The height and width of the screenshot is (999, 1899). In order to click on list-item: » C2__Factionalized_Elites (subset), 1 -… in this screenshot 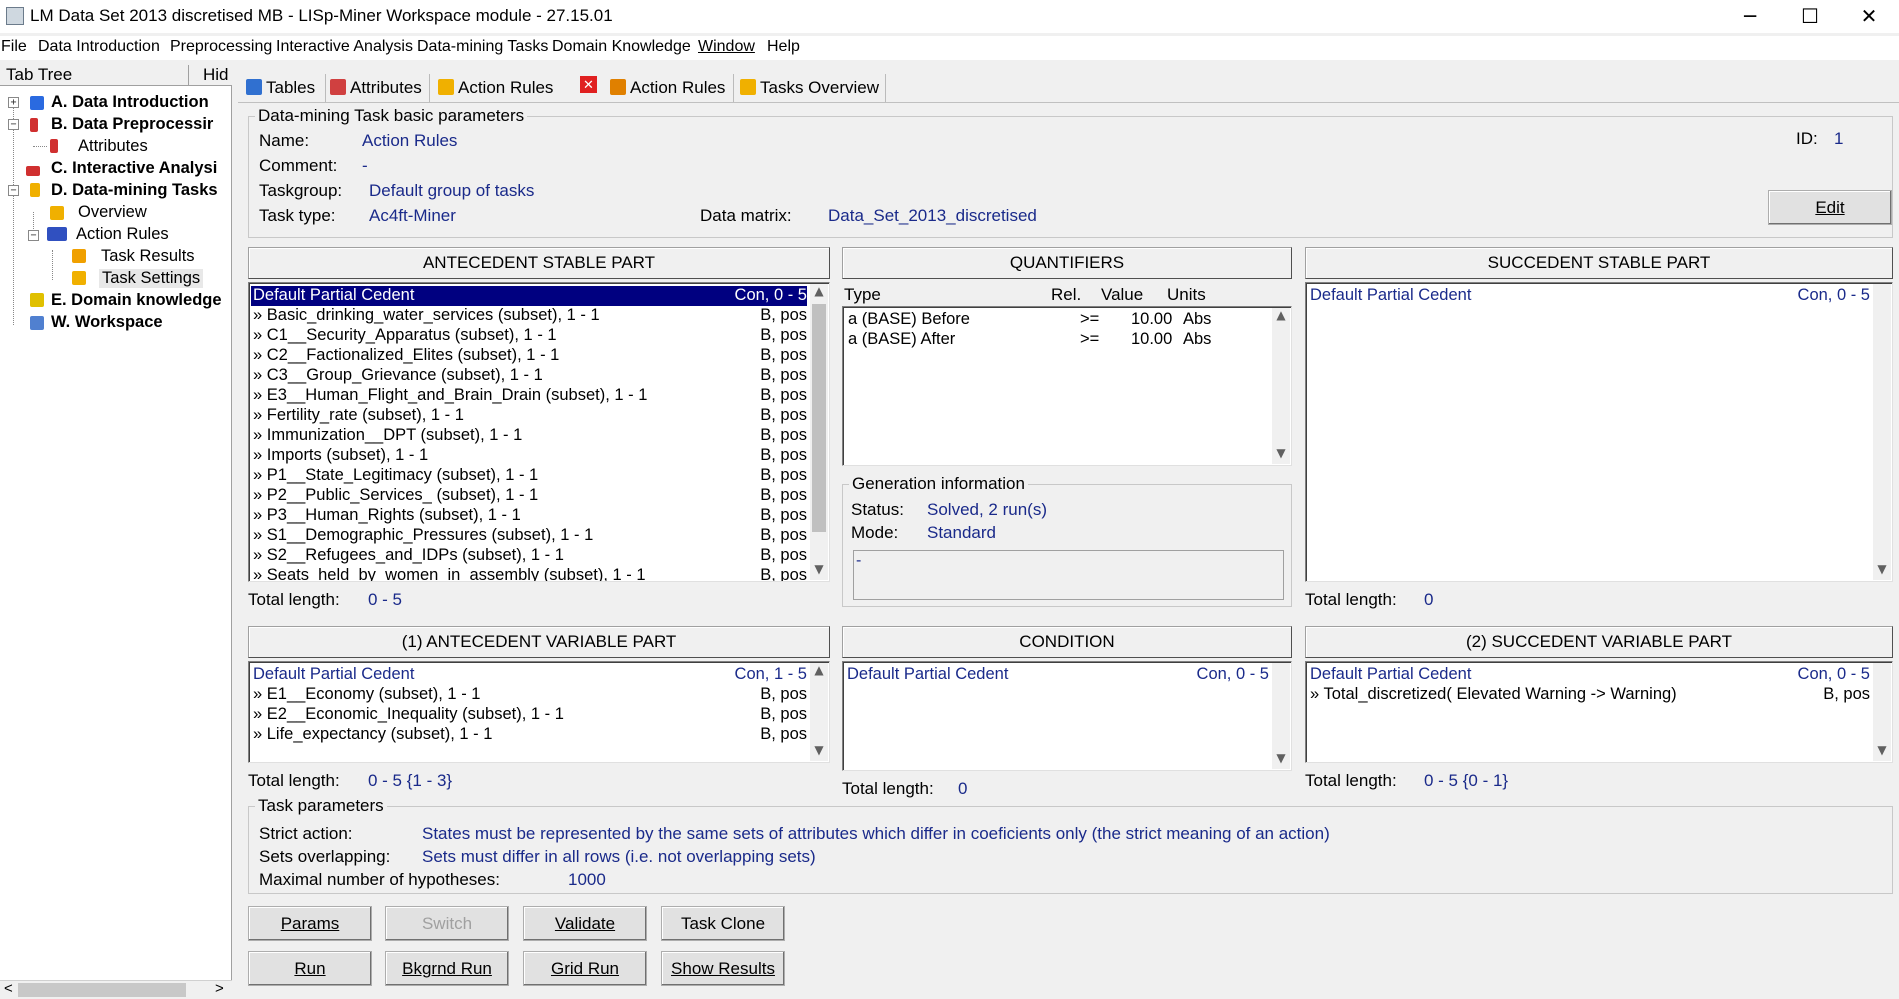, I will do `click(530, 356)`.